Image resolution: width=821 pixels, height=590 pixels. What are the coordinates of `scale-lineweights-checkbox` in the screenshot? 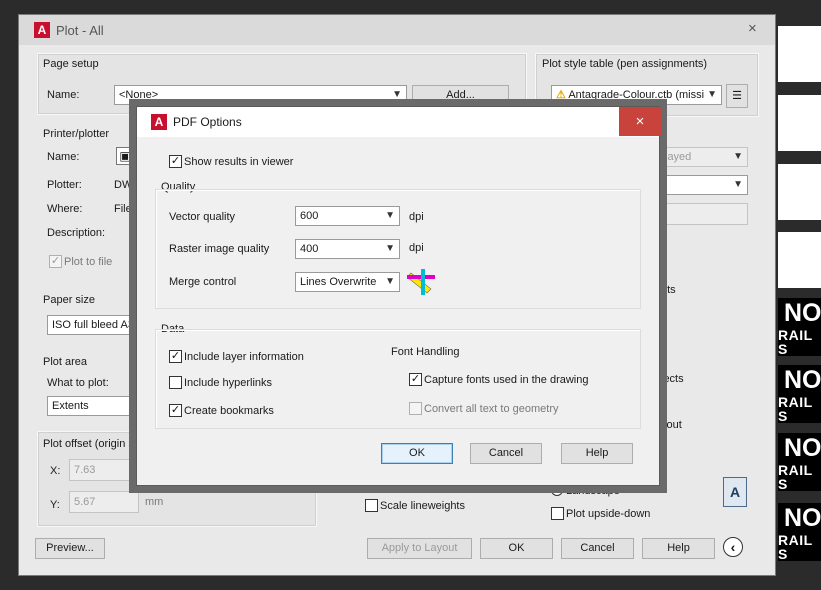 It's located at (371, 505).